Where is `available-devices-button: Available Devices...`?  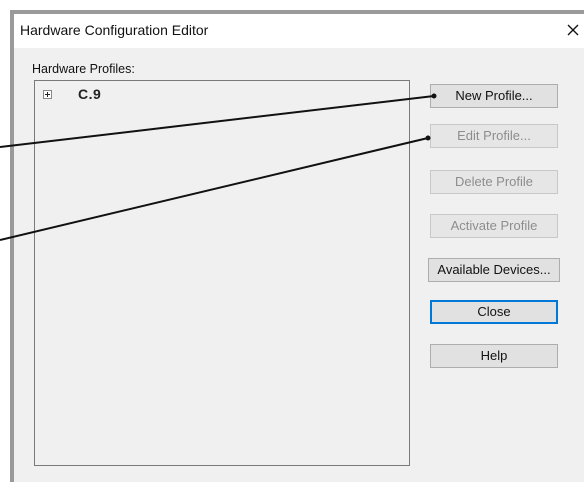
available-devices-button: Available Devices... is located at coordinates (494, 270).